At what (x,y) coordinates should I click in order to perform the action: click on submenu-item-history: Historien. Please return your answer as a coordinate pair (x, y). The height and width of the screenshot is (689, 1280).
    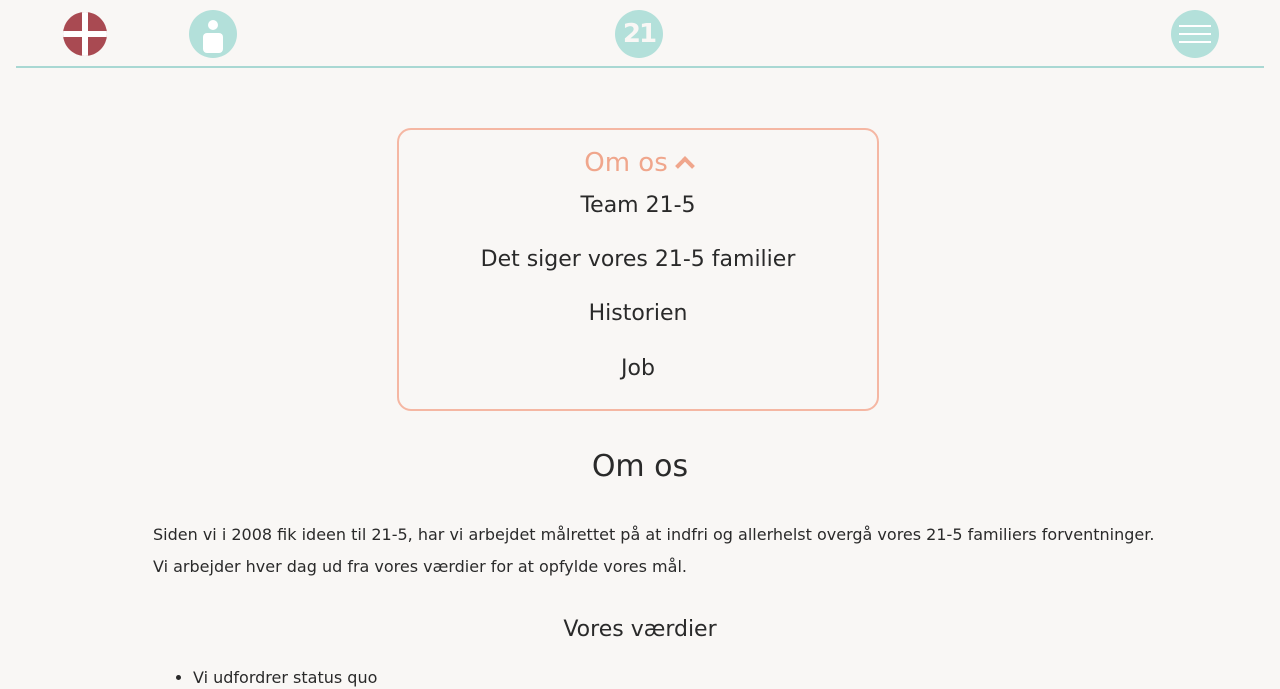
    Looking at the image, I should click on (638, 314).